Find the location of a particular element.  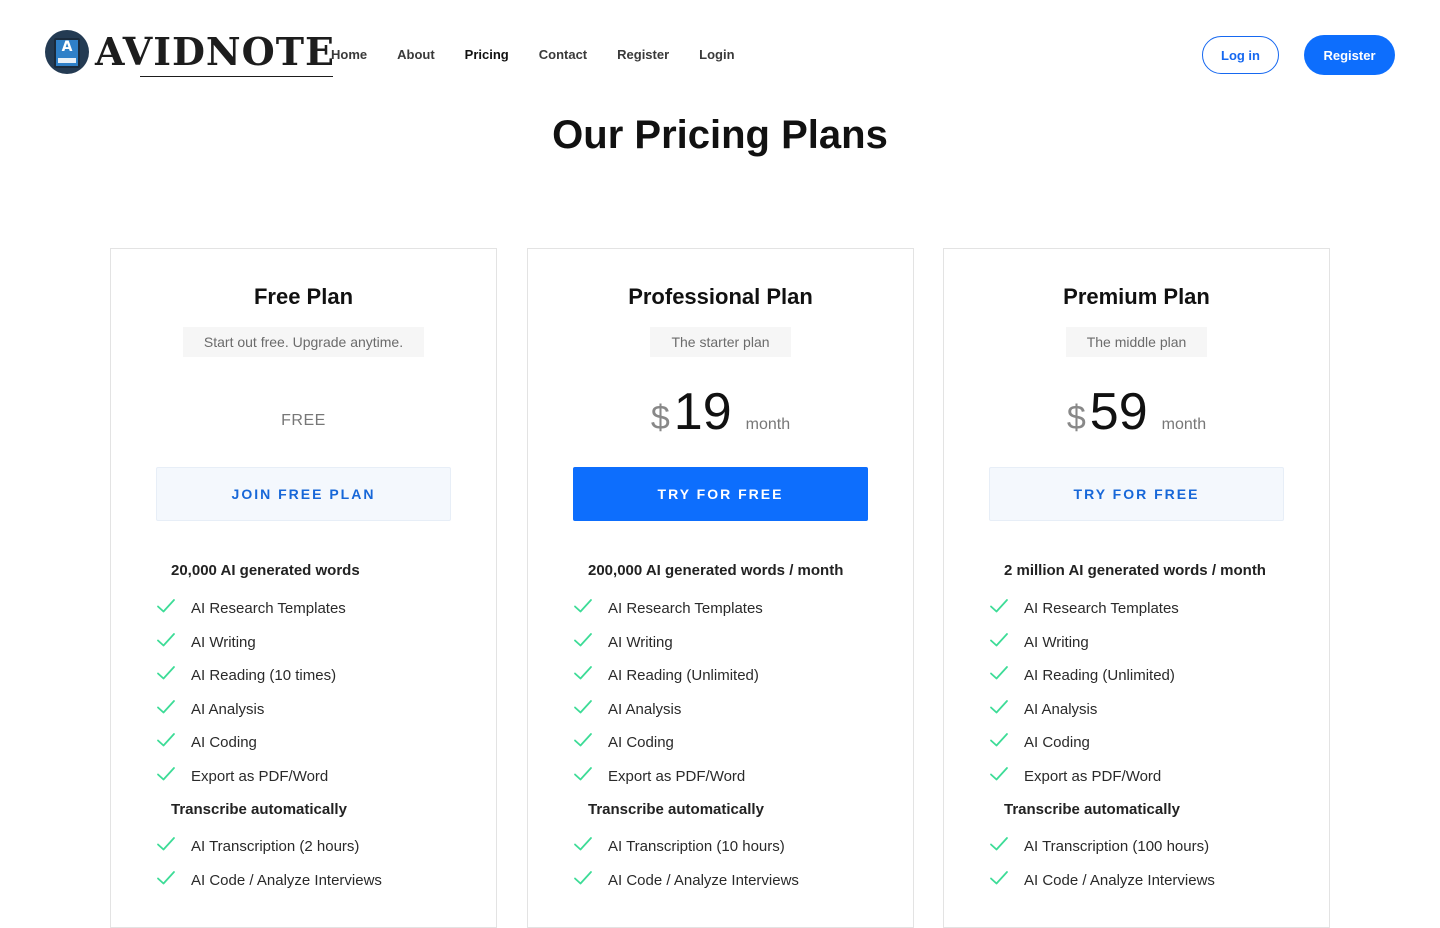

nav-login: Login is located at coordinates (716, 55).